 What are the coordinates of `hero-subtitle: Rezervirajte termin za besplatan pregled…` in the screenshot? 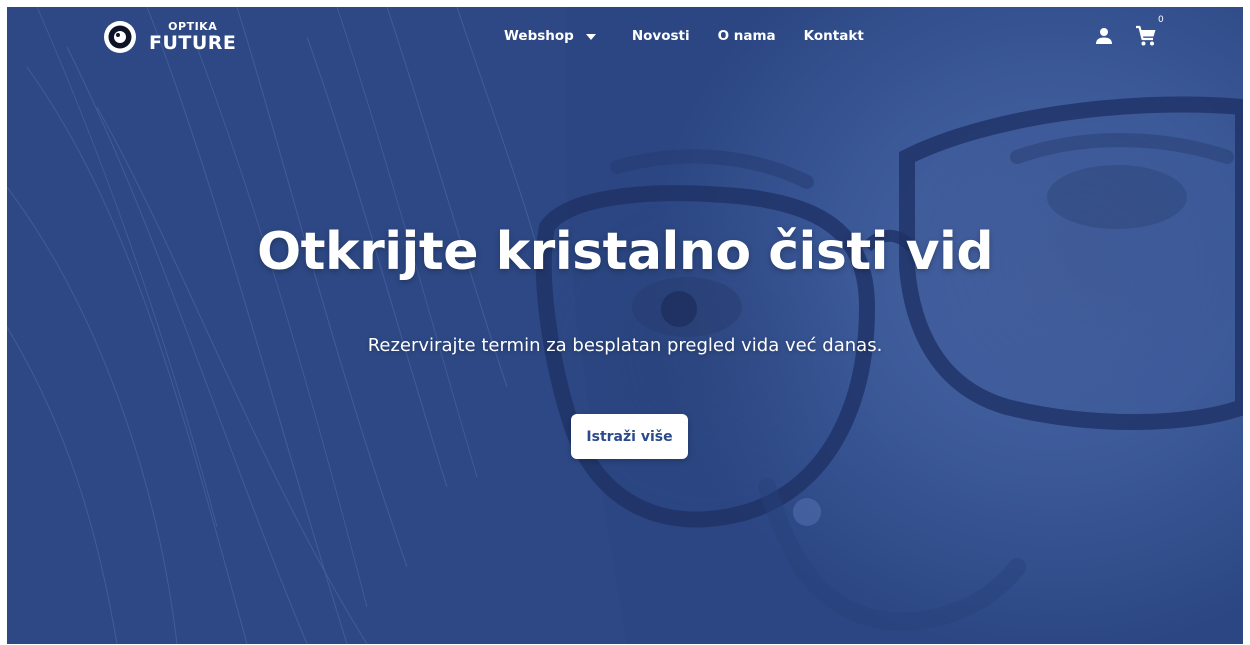 It's located at (625, 345).